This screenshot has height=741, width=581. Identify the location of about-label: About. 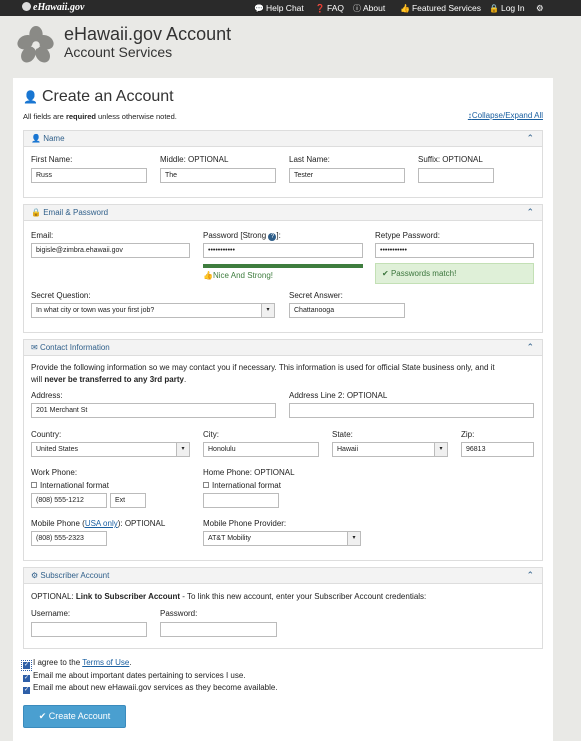
(374, 8).